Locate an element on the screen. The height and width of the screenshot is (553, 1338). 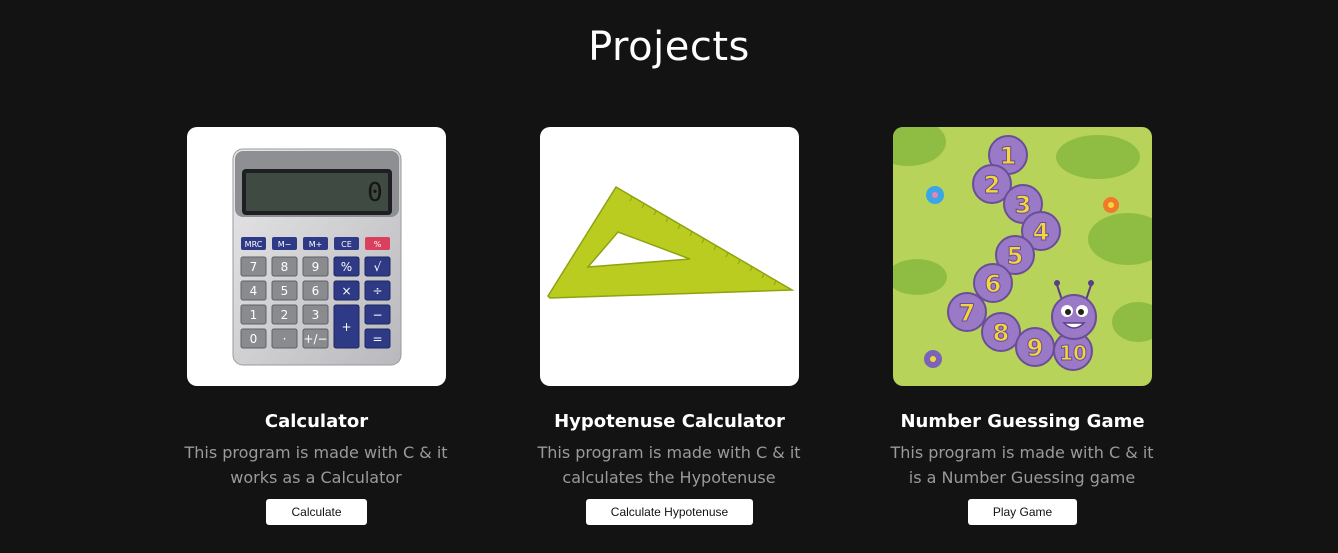
calc-key-label: ÷ is located at coordinates (377, 291).